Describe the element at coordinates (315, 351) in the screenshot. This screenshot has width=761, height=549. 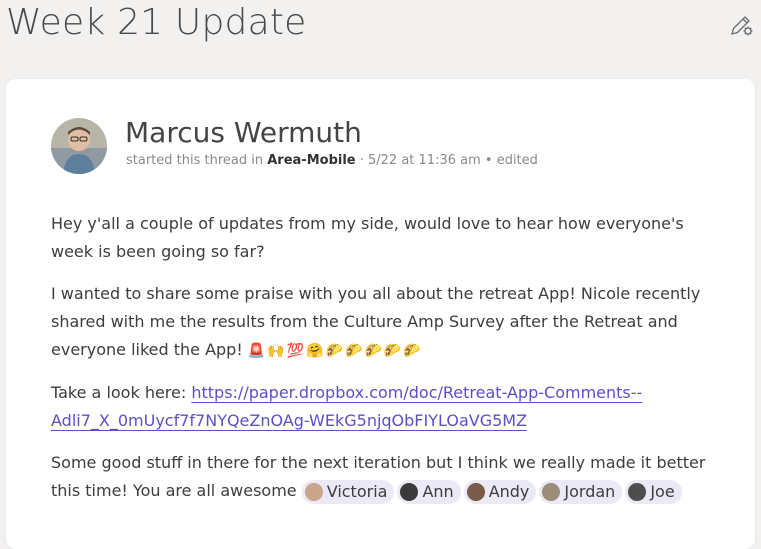
I see `emoji: 🤗` at that location.